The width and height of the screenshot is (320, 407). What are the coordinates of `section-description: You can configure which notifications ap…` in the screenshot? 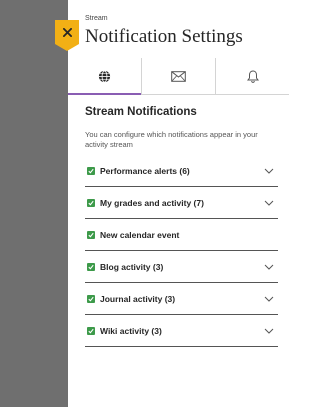 It's located at (171, 139).